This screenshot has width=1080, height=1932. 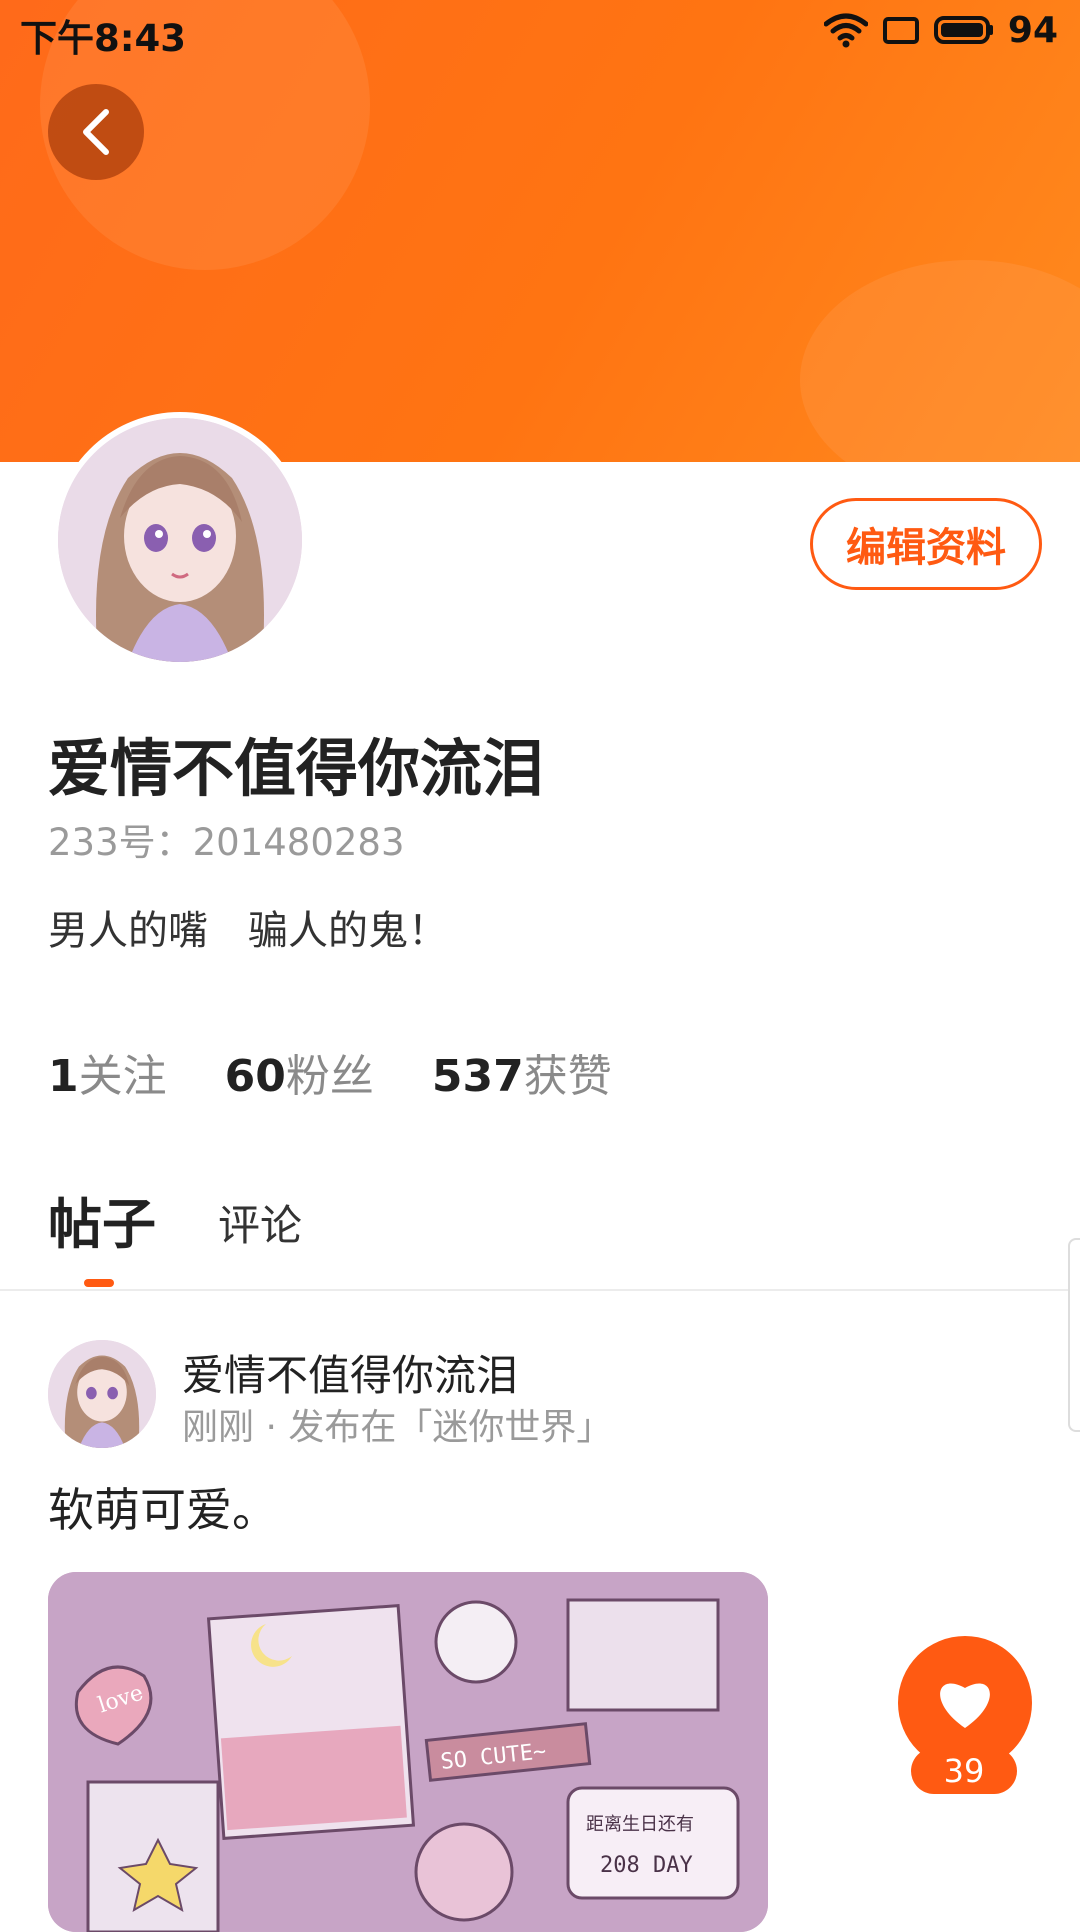 What do you see at coordinates (255, 1076) in the screenshot?
I see `stat-followers-count: 60` at bounding box center [255, 1076].